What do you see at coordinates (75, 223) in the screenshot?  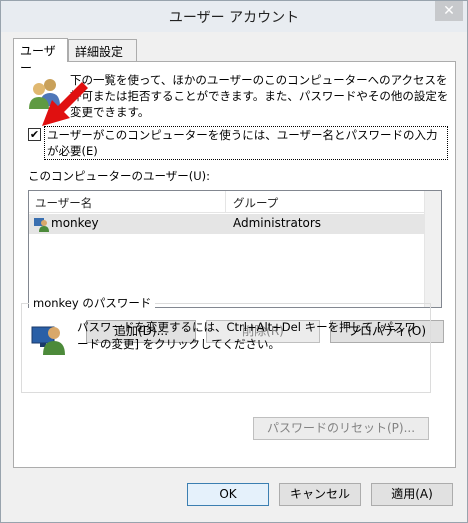 I see `row-username: monkey` at bounding box center [75, 223].